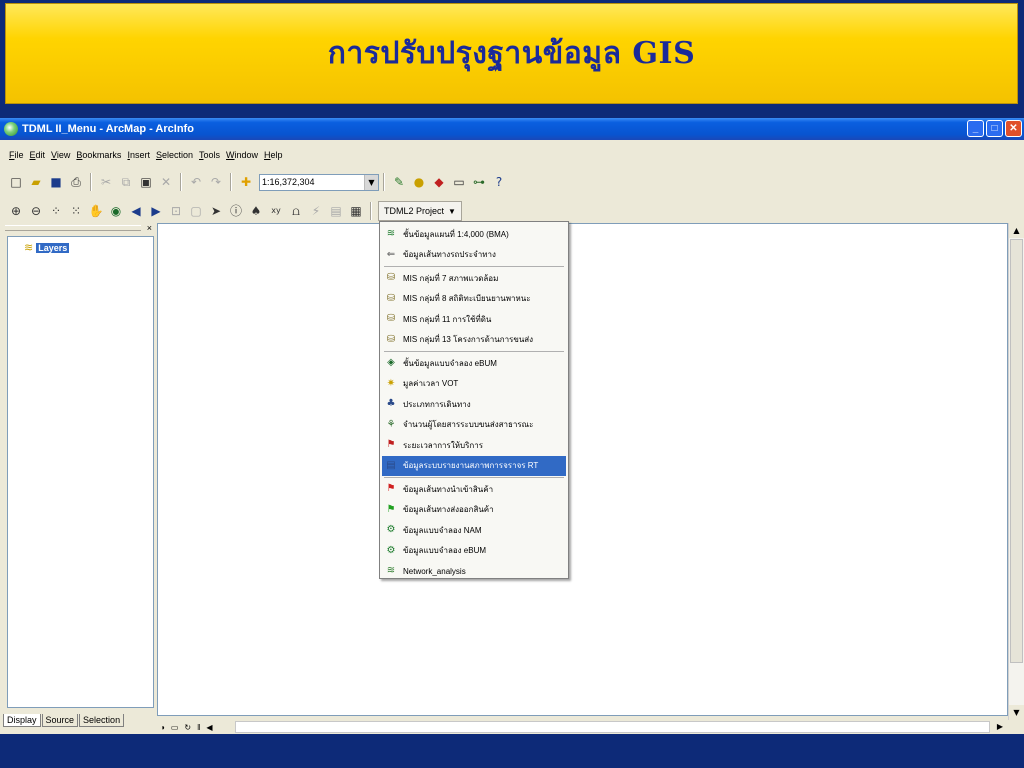 The height and width of the screenshot is (768, 1024). I want to click on maximize-button: □, so click(994, 128).